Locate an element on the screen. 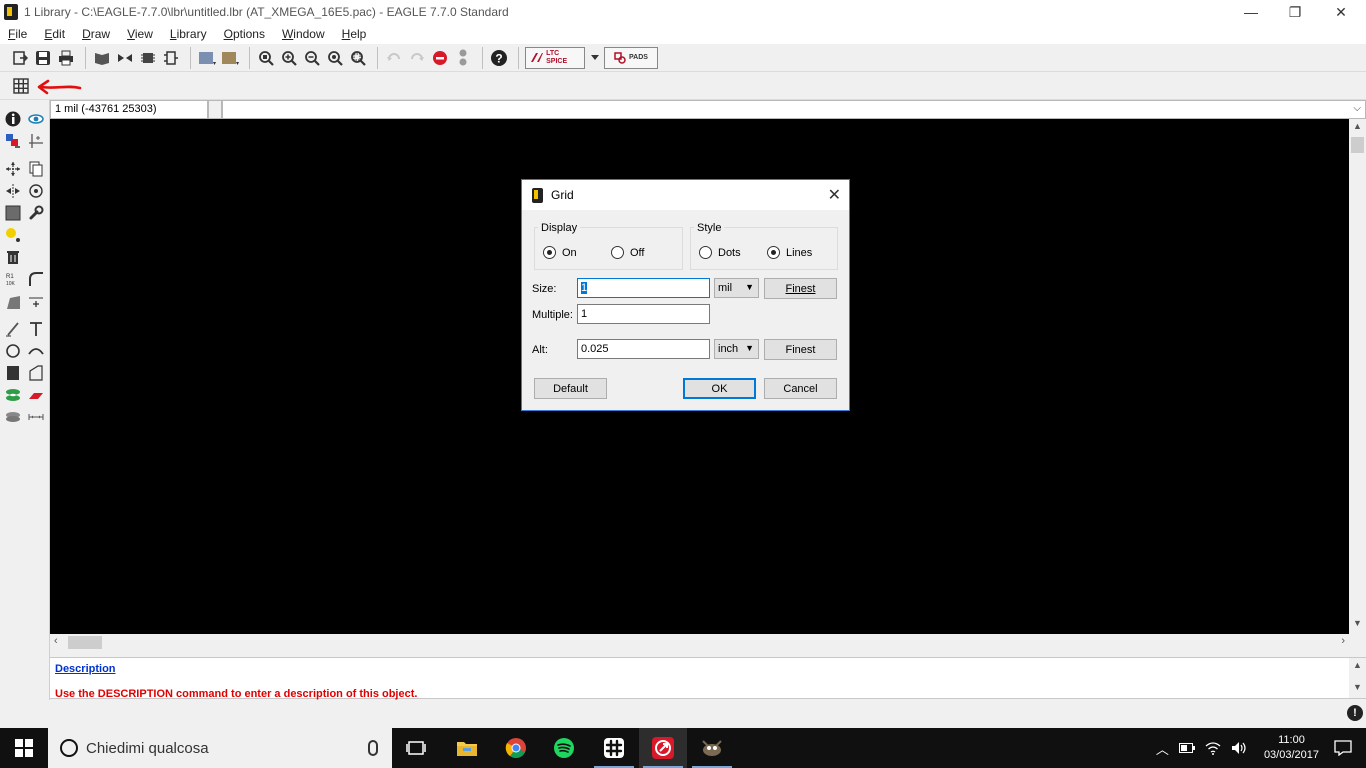  description-scrollbar: ▲ ▼ is located at coordinates (1357, 678).